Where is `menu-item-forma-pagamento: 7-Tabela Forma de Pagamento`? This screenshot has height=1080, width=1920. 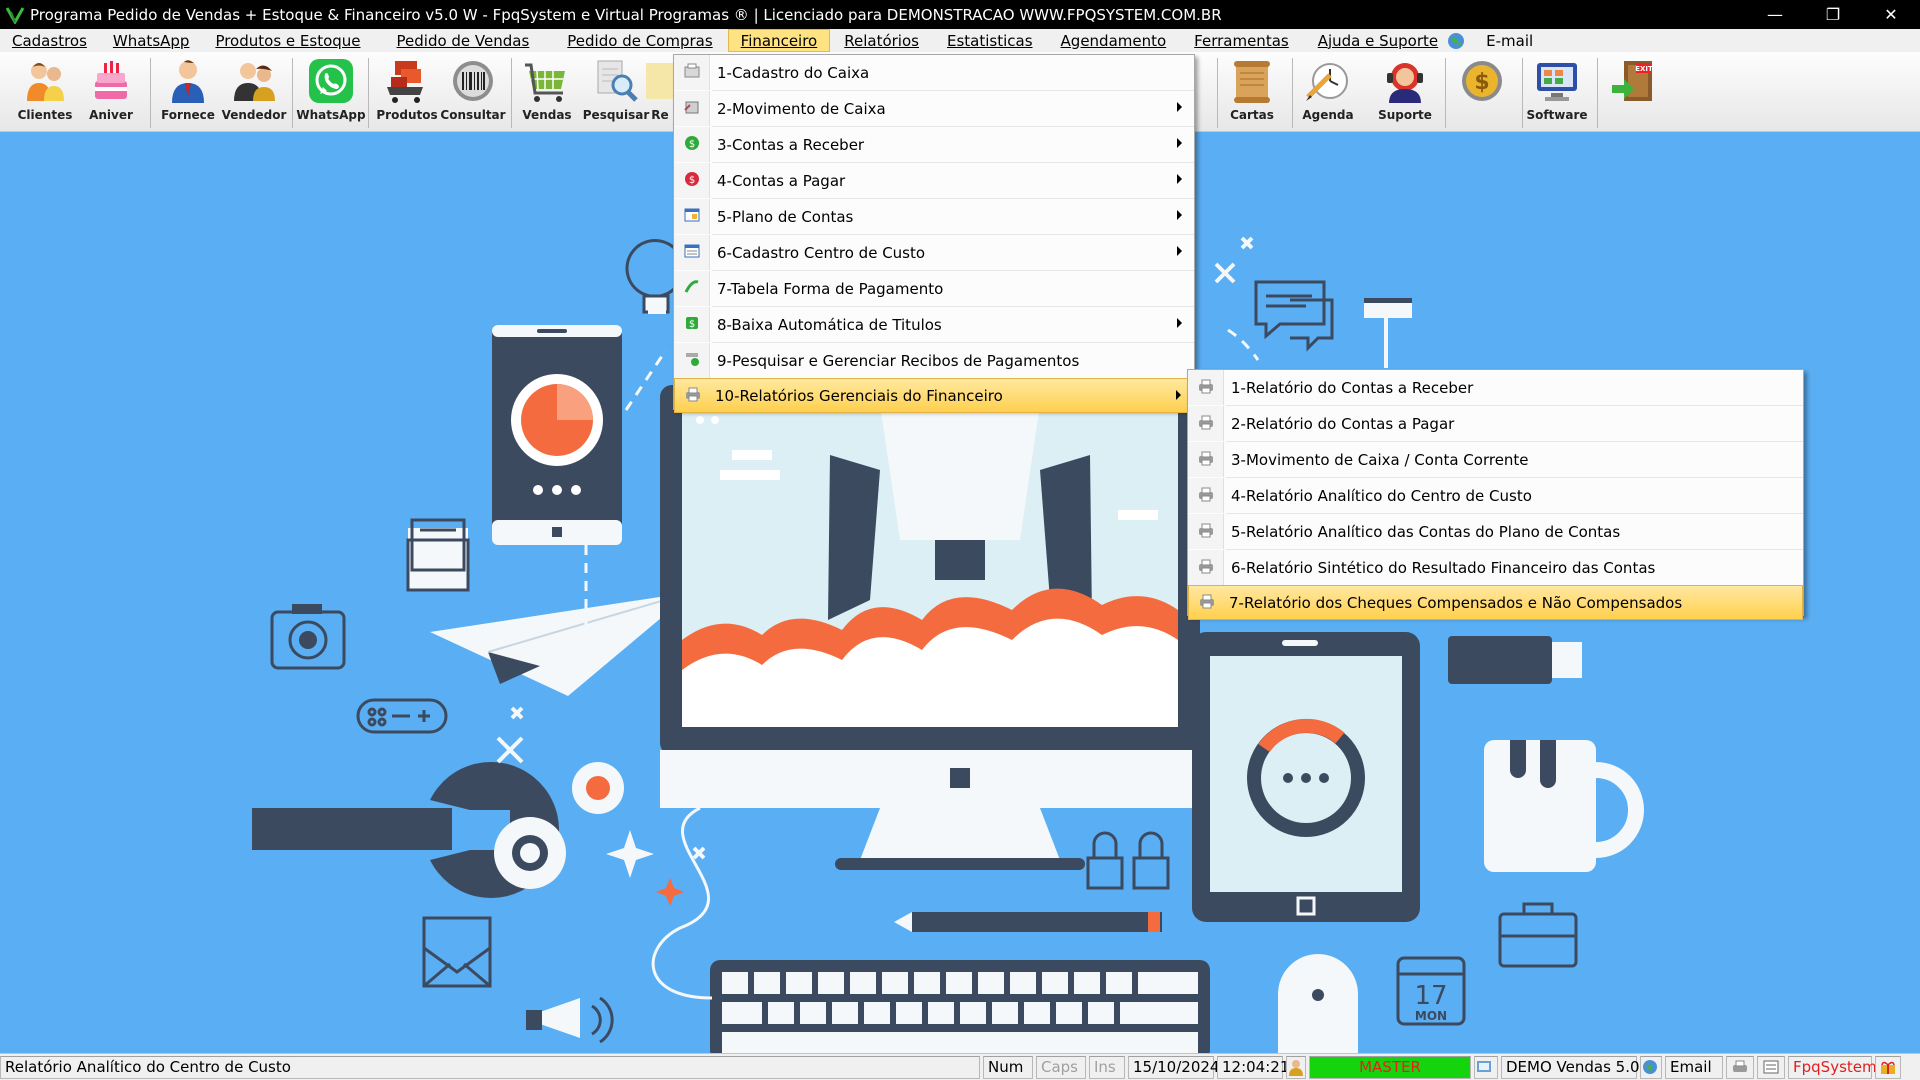
menu-item-forma-pagamento: 7-Tabela Forma de Pagamento is located at coordinates (934, 288).